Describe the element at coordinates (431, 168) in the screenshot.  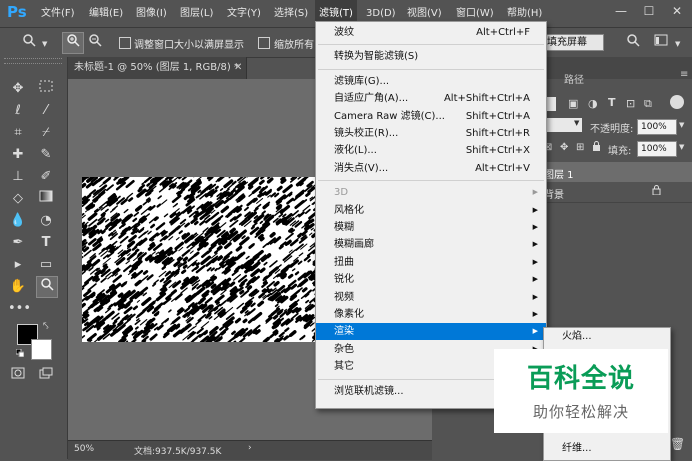
I see `filter-menu-item: 消失点(V)...Alt+Ctrl+V` at that location.